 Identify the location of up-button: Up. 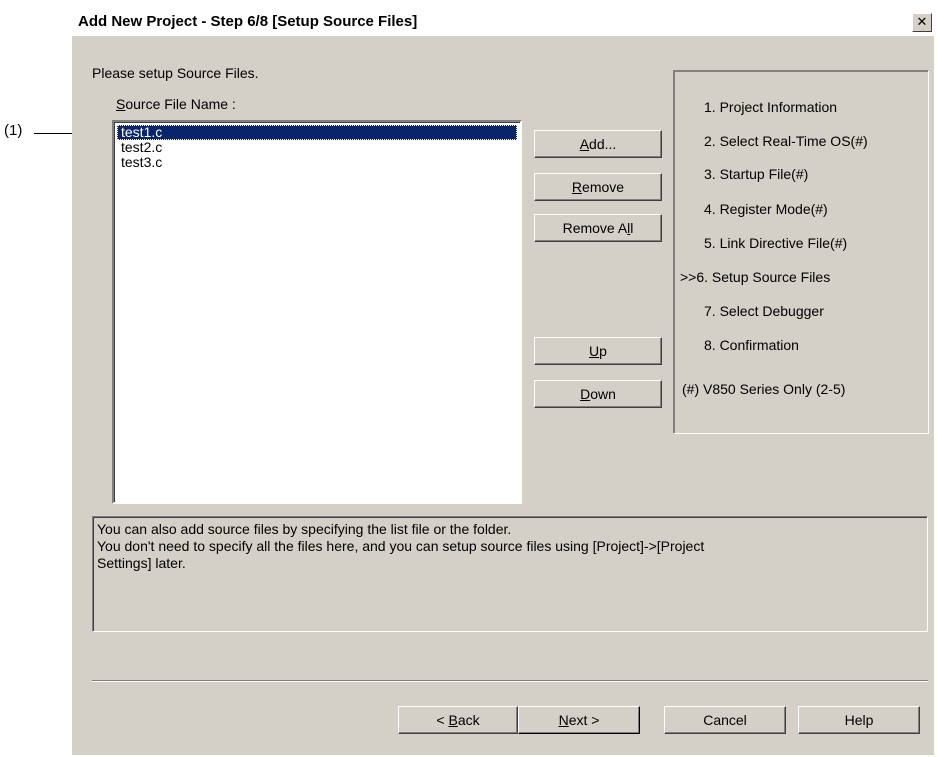
(598, 351).